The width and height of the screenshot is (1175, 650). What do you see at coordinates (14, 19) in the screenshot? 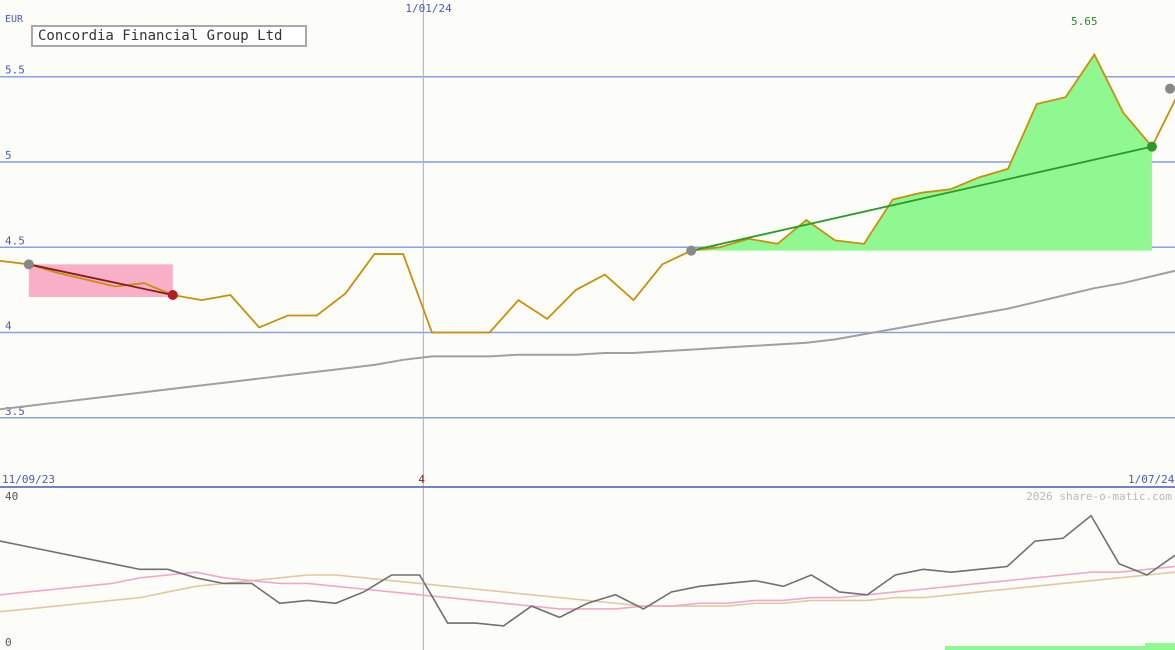
I see `currency-label: EUR` at bounding box center [14, 19].